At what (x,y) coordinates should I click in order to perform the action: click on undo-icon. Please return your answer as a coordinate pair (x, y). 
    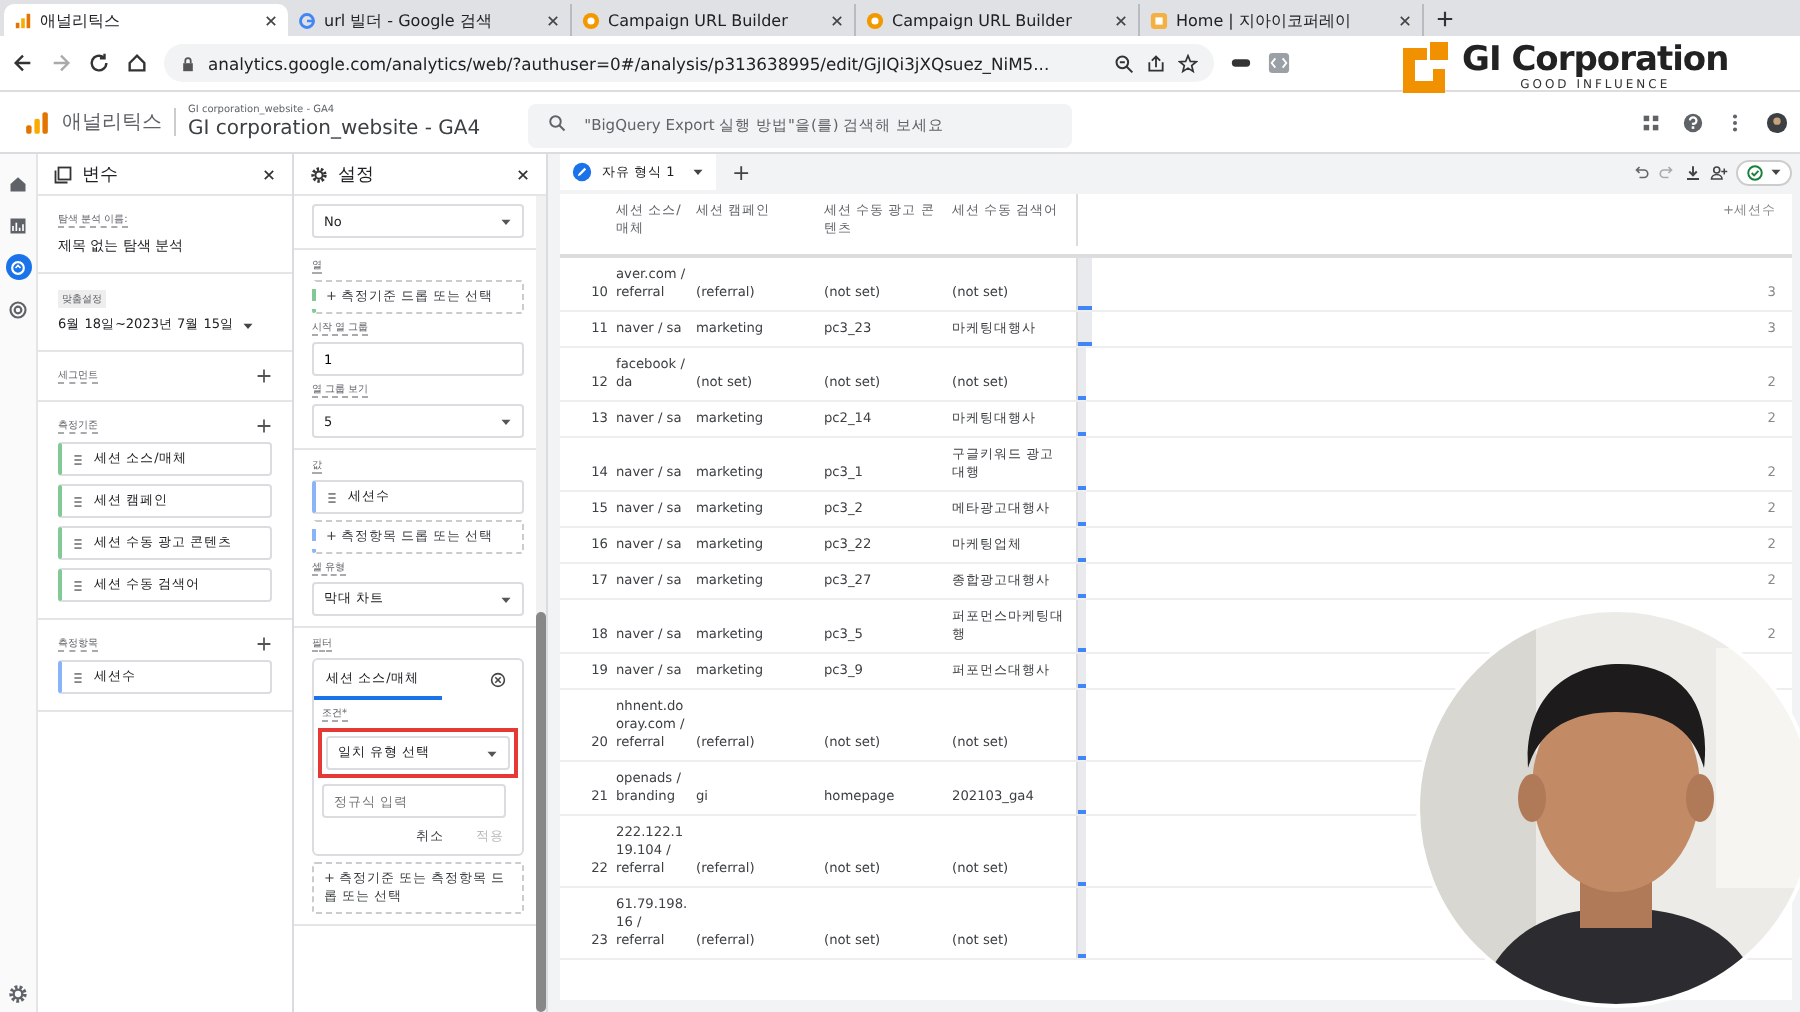
    Looking at the image, I should click on (1641, 172).